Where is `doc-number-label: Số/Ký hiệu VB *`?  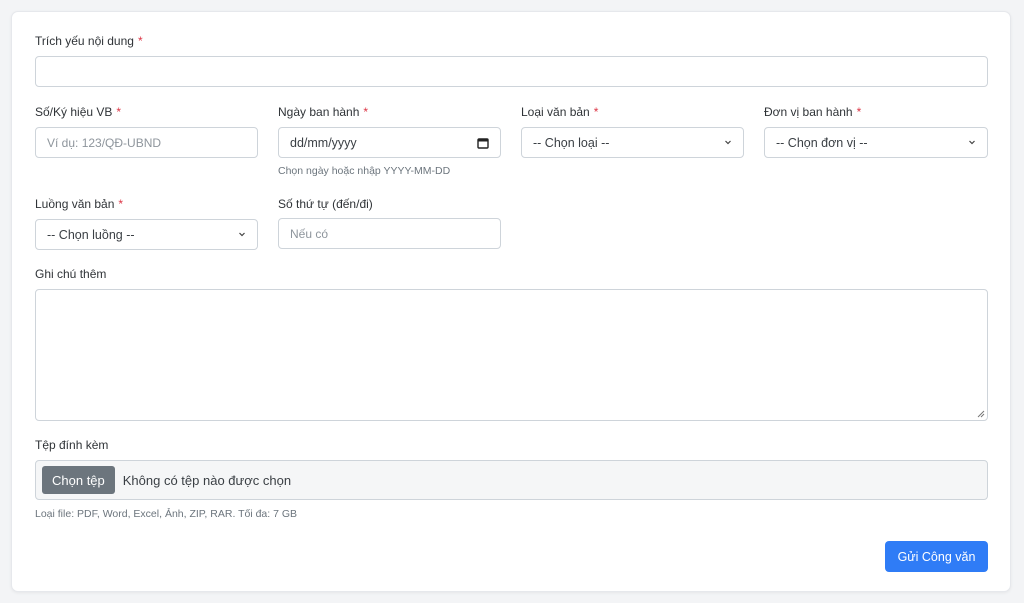
doc-number-label: Số/Ký hiệu VB * is located at coordinates (78, 112).